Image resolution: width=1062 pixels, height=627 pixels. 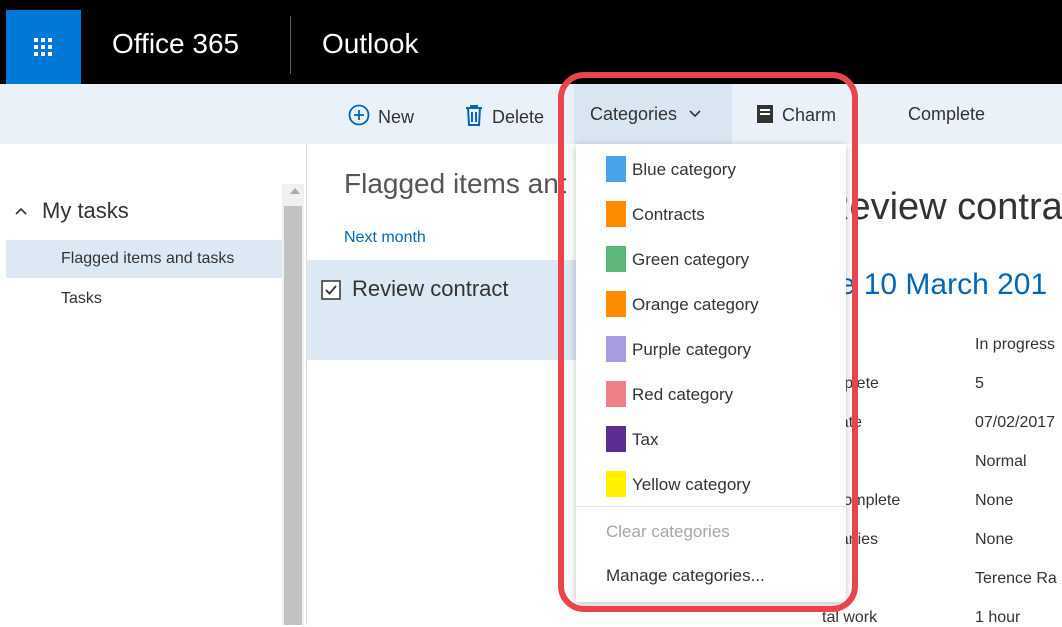 I want to click on app-launcher-icon, so click(x=43, y=47).